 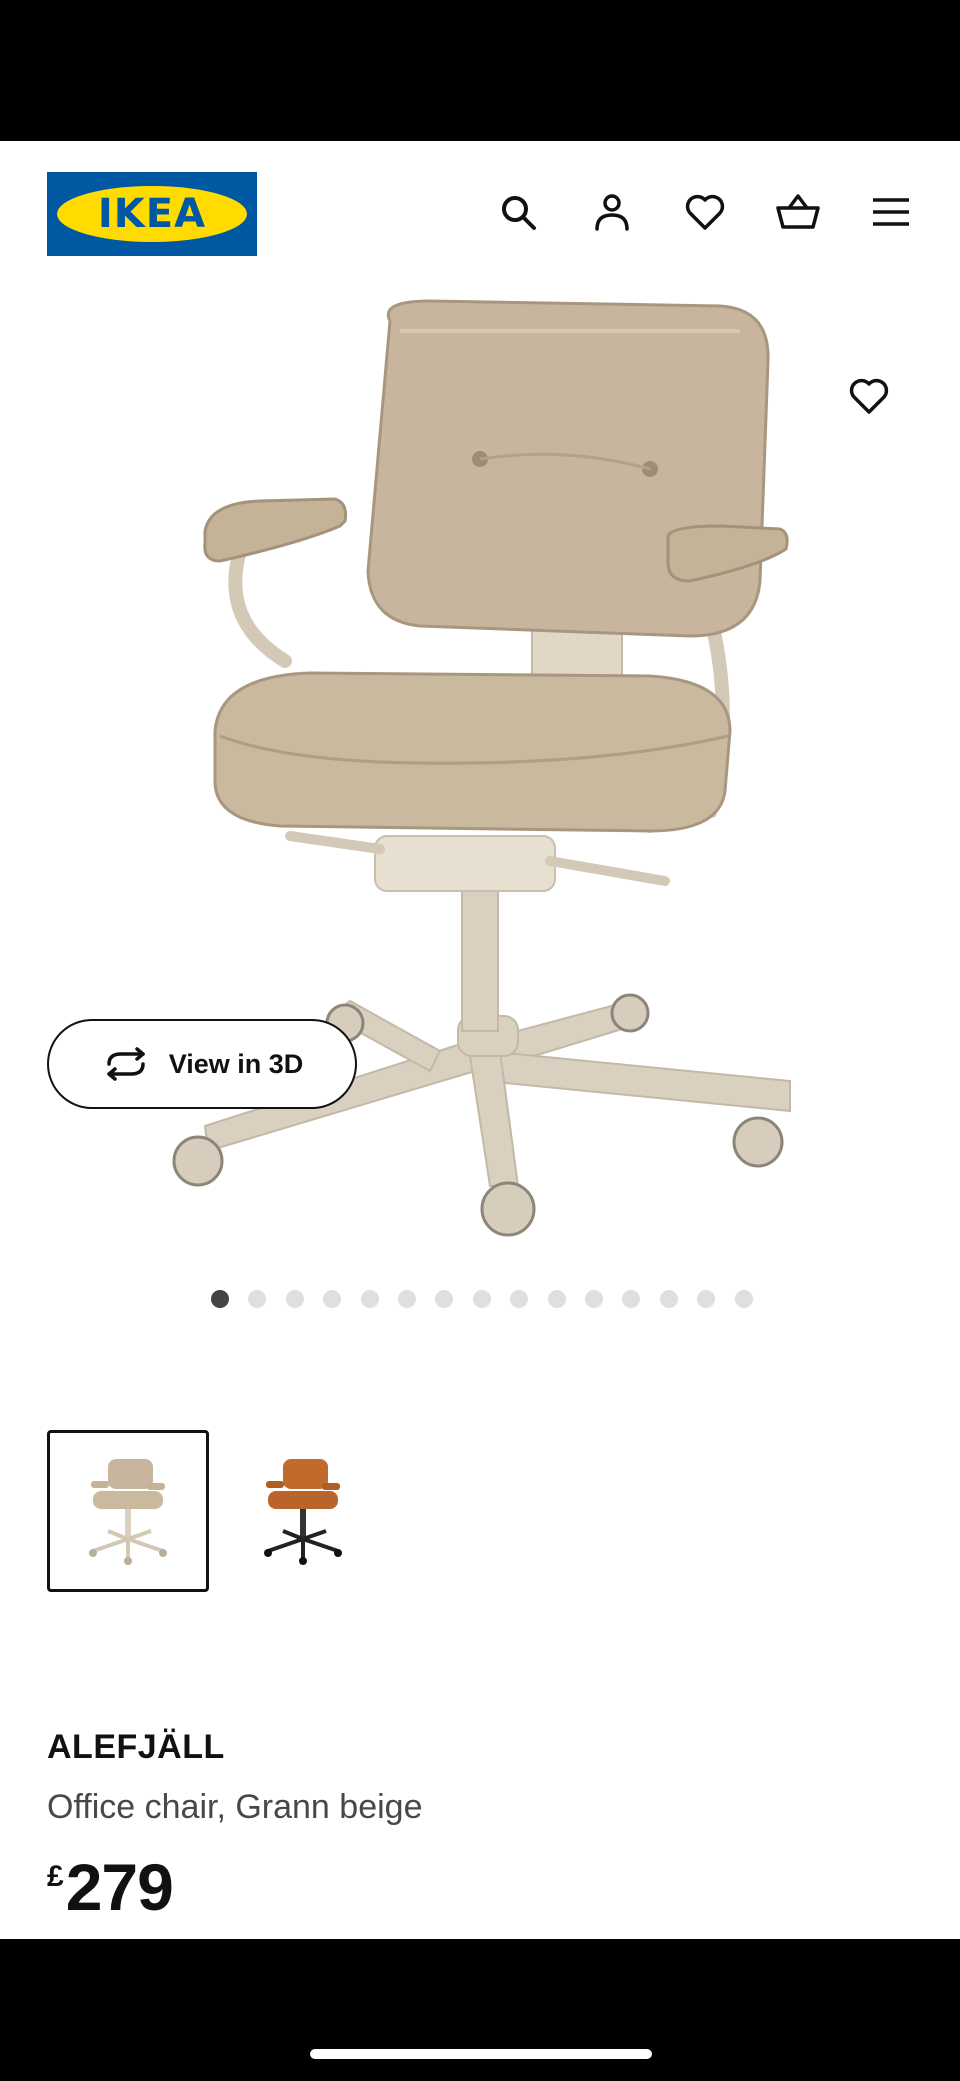 I want to click on thumbnail-brown-variant, so click(x=303, y=1511).